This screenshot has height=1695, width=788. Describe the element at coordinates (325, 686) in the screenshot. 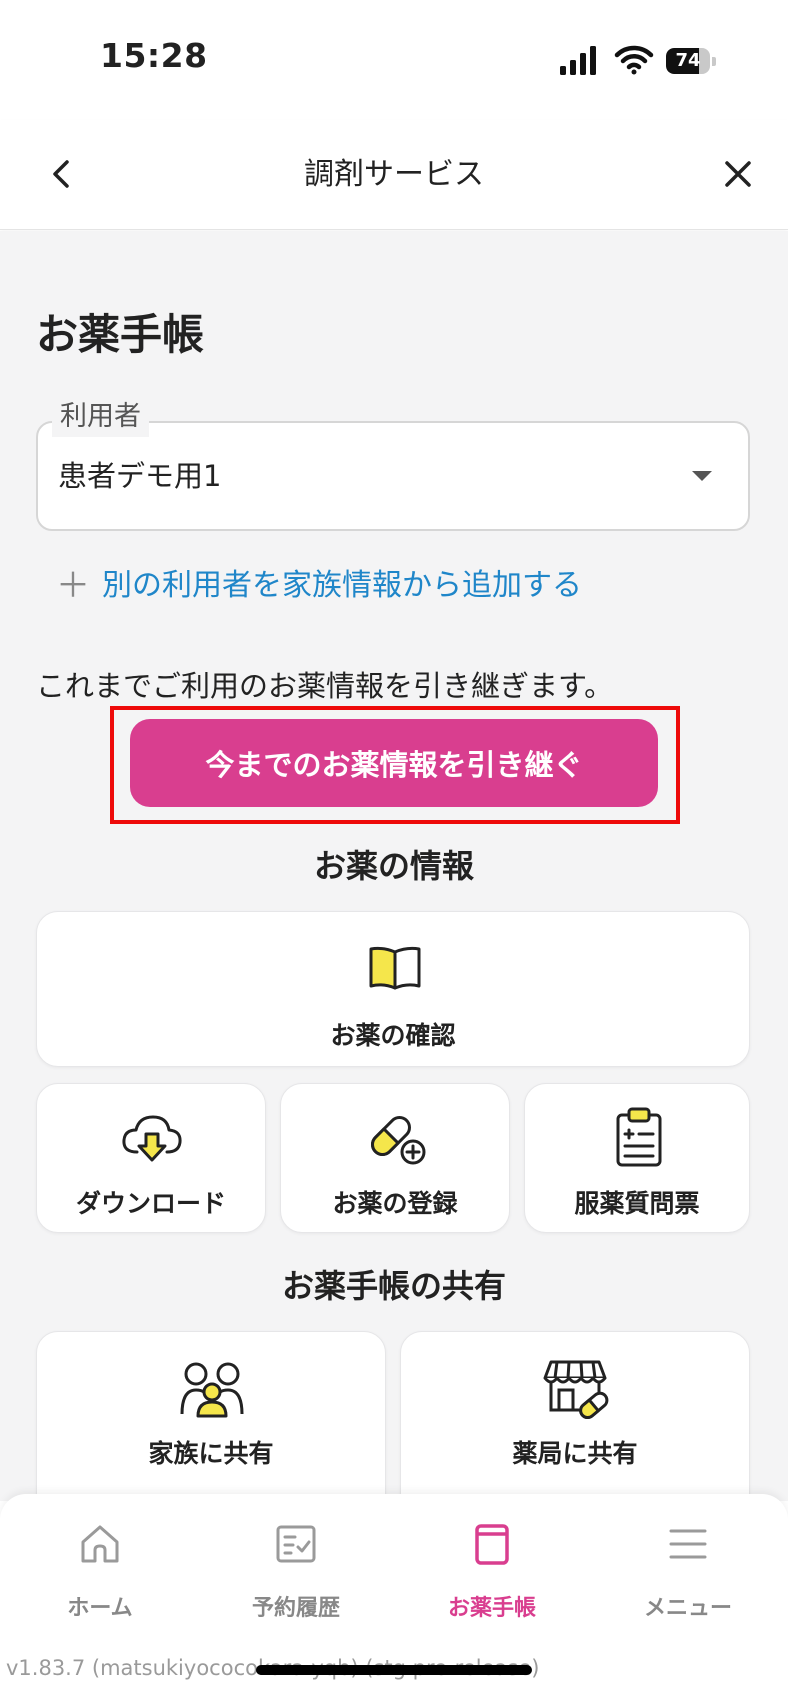

I see `inherit-description: これまでご利用のお薬情報を引き継ぎます。` at that location.